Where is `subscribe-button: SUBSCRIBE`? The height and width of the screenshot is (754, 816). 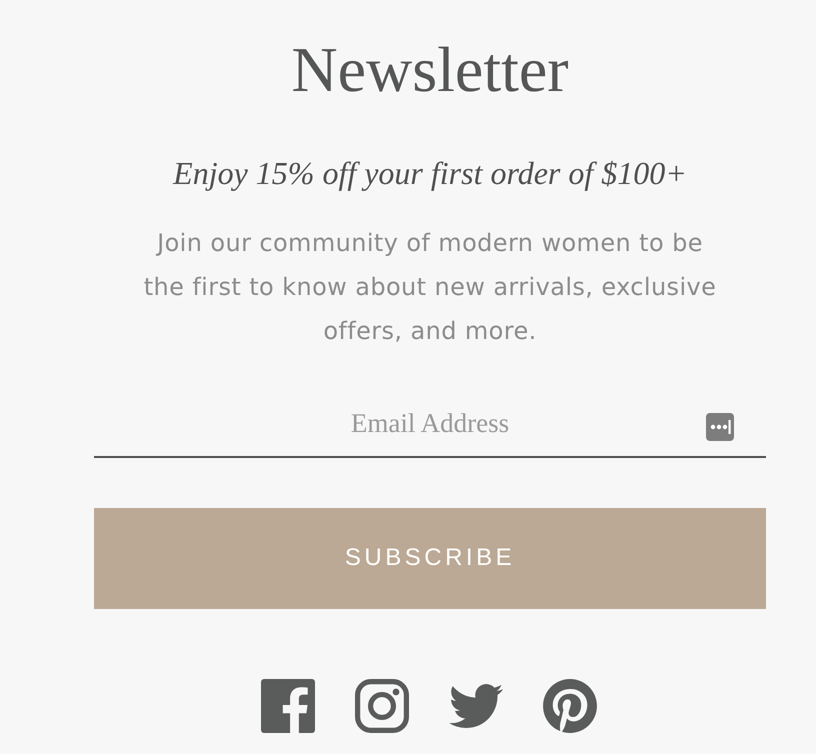
subscribe-button: SUBSCRIBE is located at coordinates (430, 558).